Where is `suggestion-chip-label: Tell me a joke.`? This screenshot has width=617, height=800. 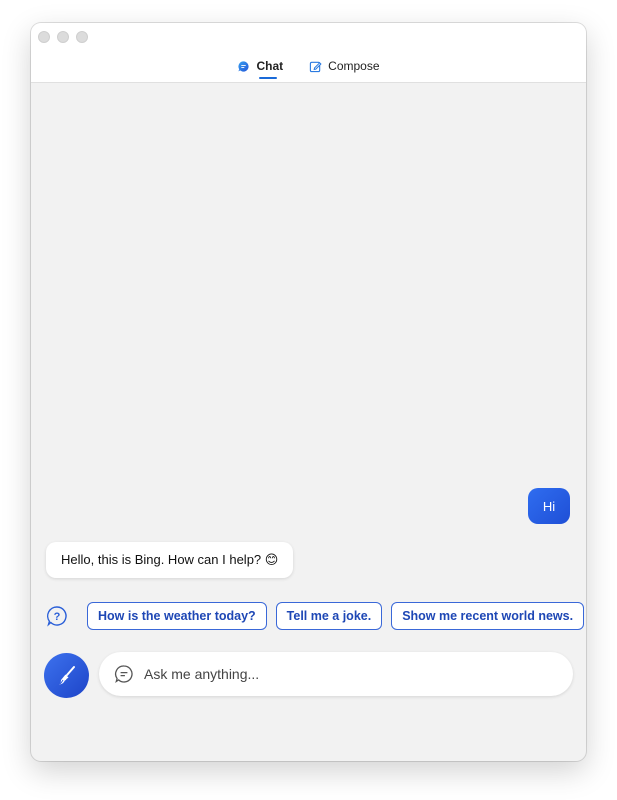 suggestion-chip-label: Tell me a joke. is located at coordinates (329, 616).